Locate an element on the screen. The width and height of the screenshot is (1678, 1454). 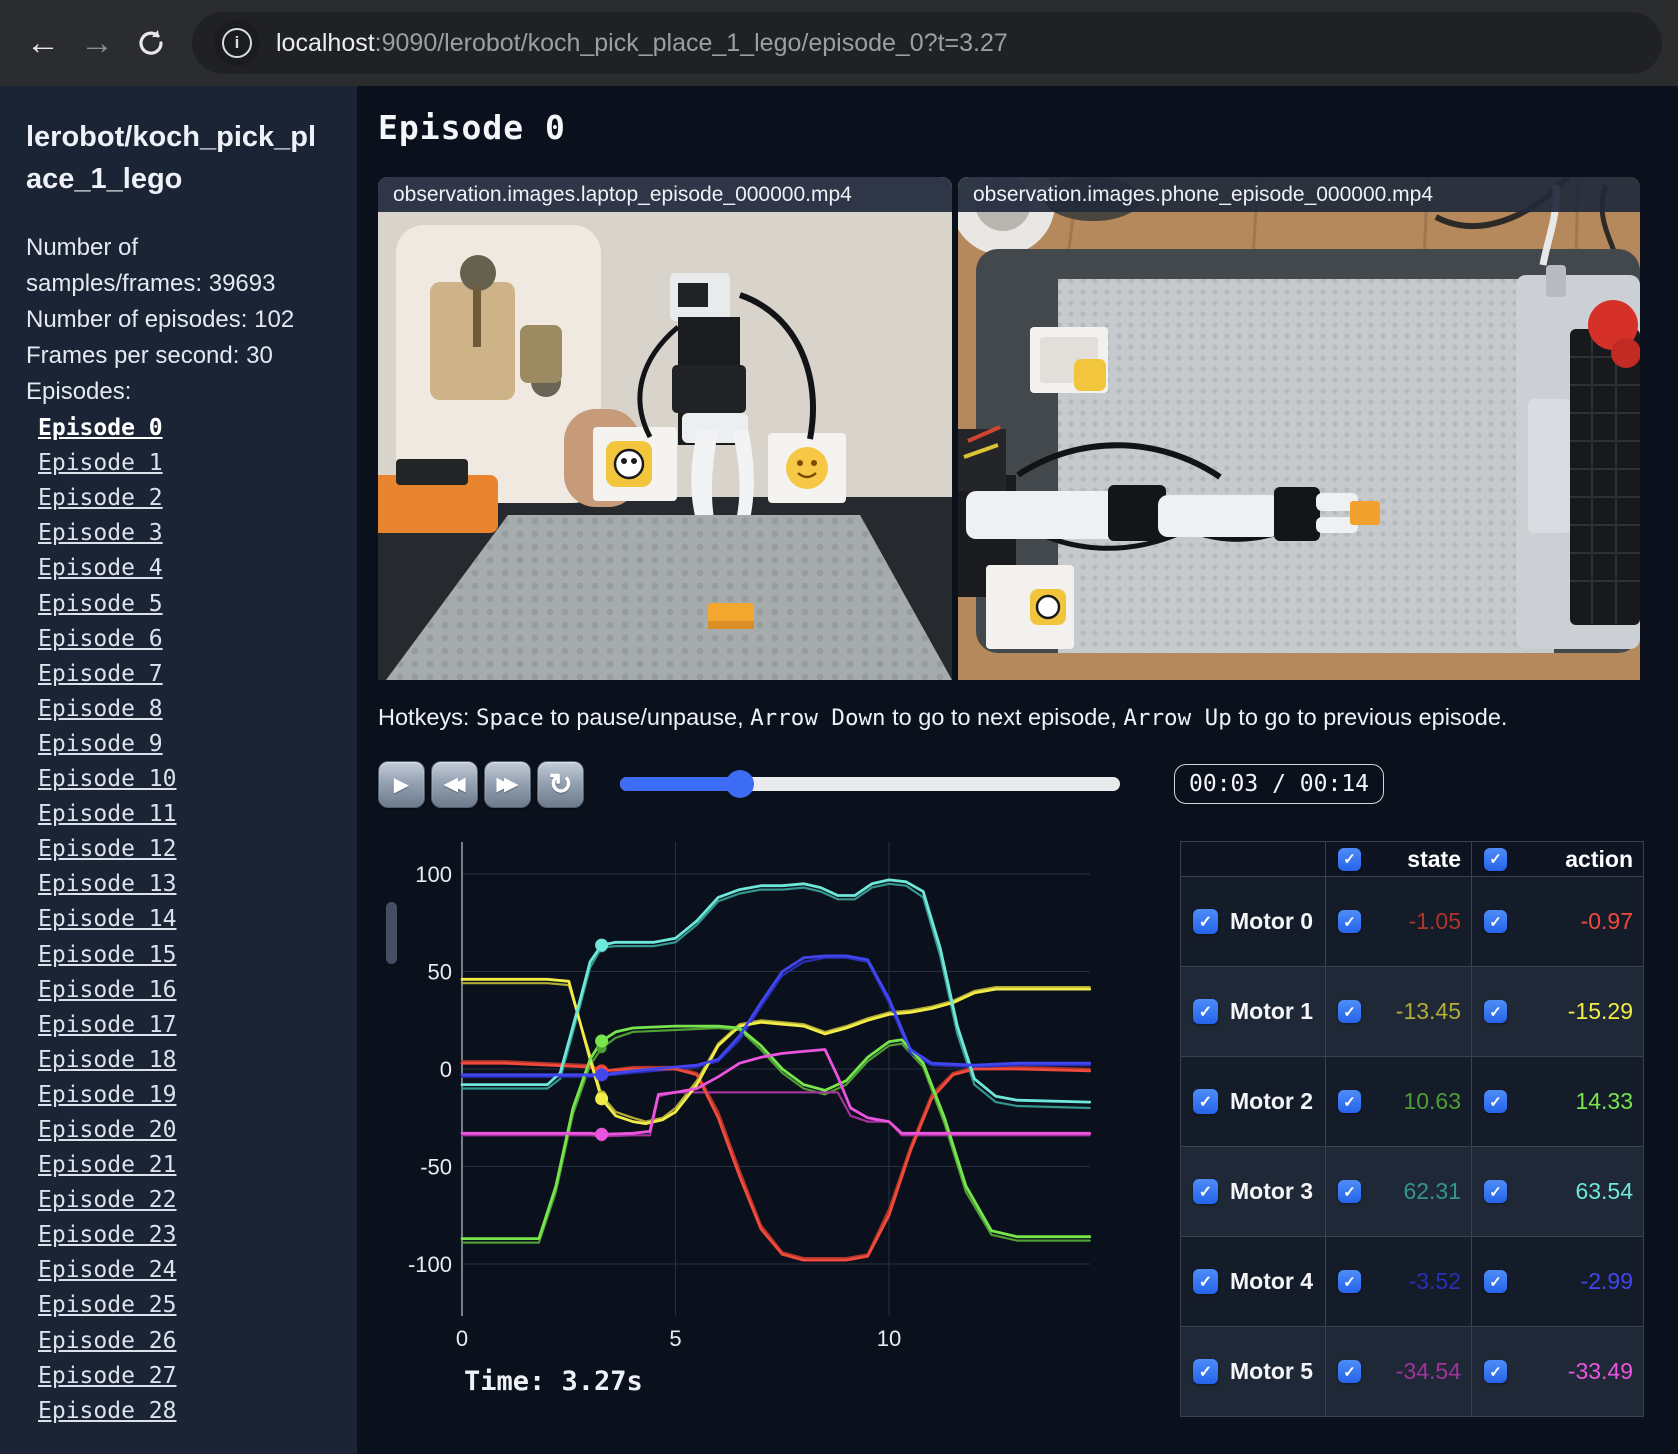
episode-list-item: Episode 12 is located at coordinates (188, 850).